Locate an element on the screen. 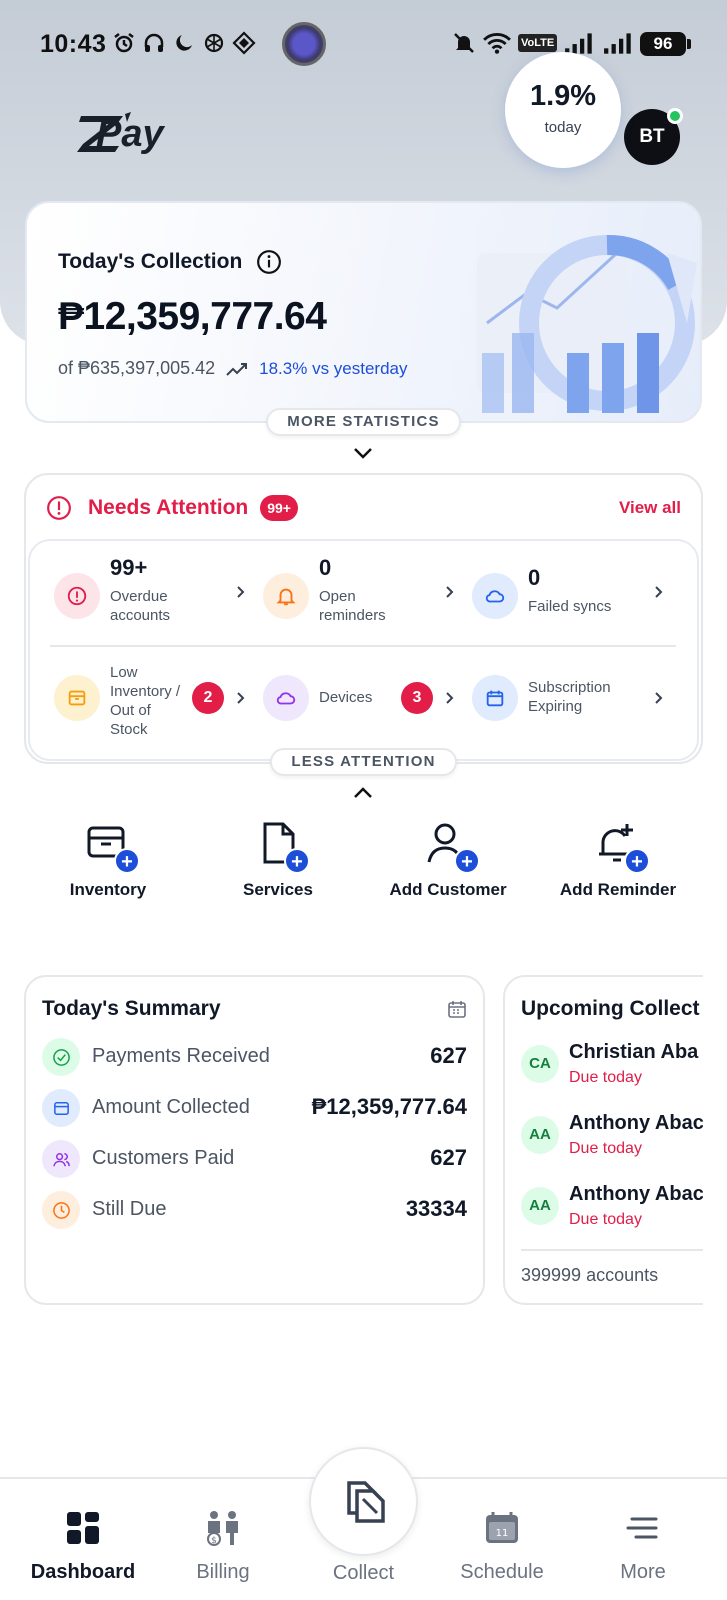 The width and height of the screenshot is (727, 1600). attention-item-syncs: 0 Failed syncs is located at coordinates (577, 595).